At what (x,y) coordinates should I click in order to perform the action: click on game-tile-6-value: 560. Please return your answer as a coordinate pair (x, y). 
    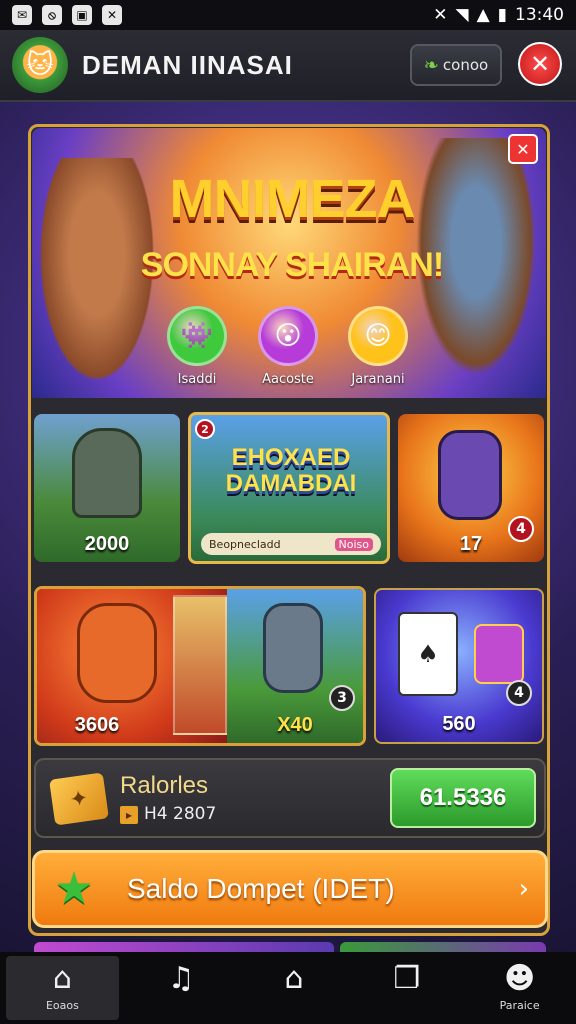
    Looking at the image, I should click on (459, 724).